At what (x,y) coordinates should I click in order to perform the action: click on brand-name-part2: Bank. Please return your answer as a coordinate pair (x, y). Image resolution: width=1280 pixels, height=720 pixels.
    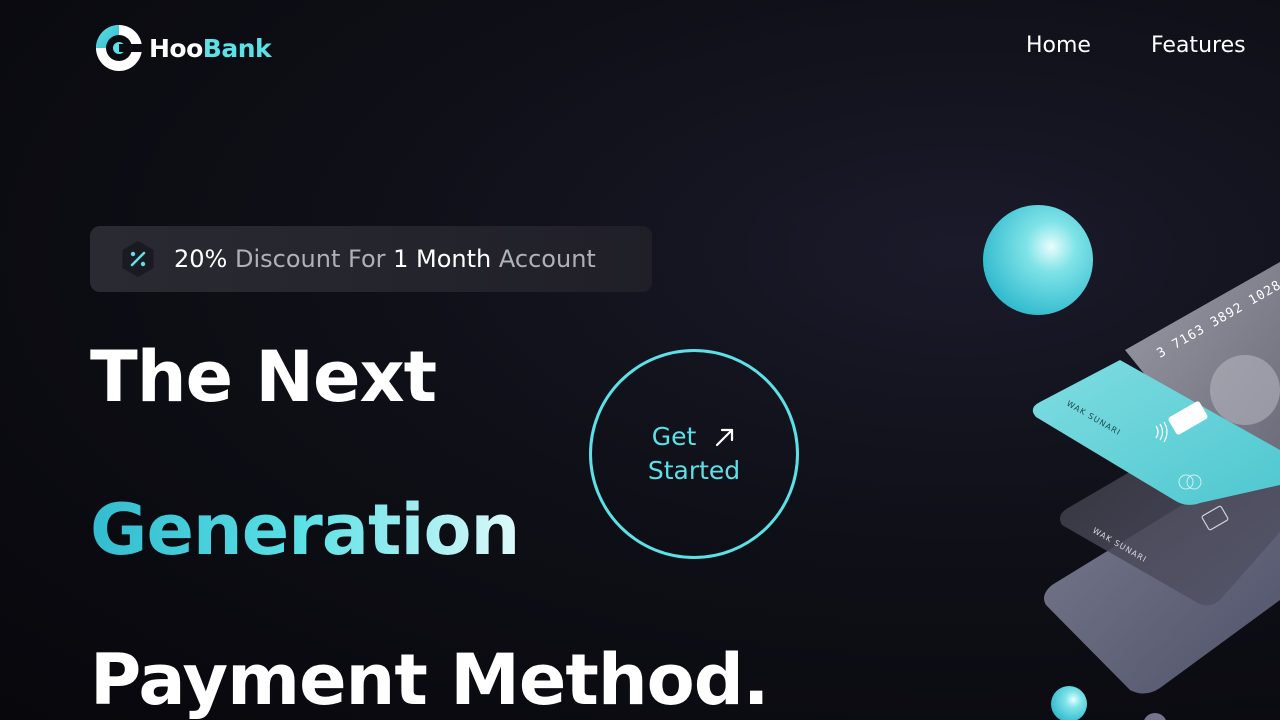
    Looking at the image, I should click on (237, 48).